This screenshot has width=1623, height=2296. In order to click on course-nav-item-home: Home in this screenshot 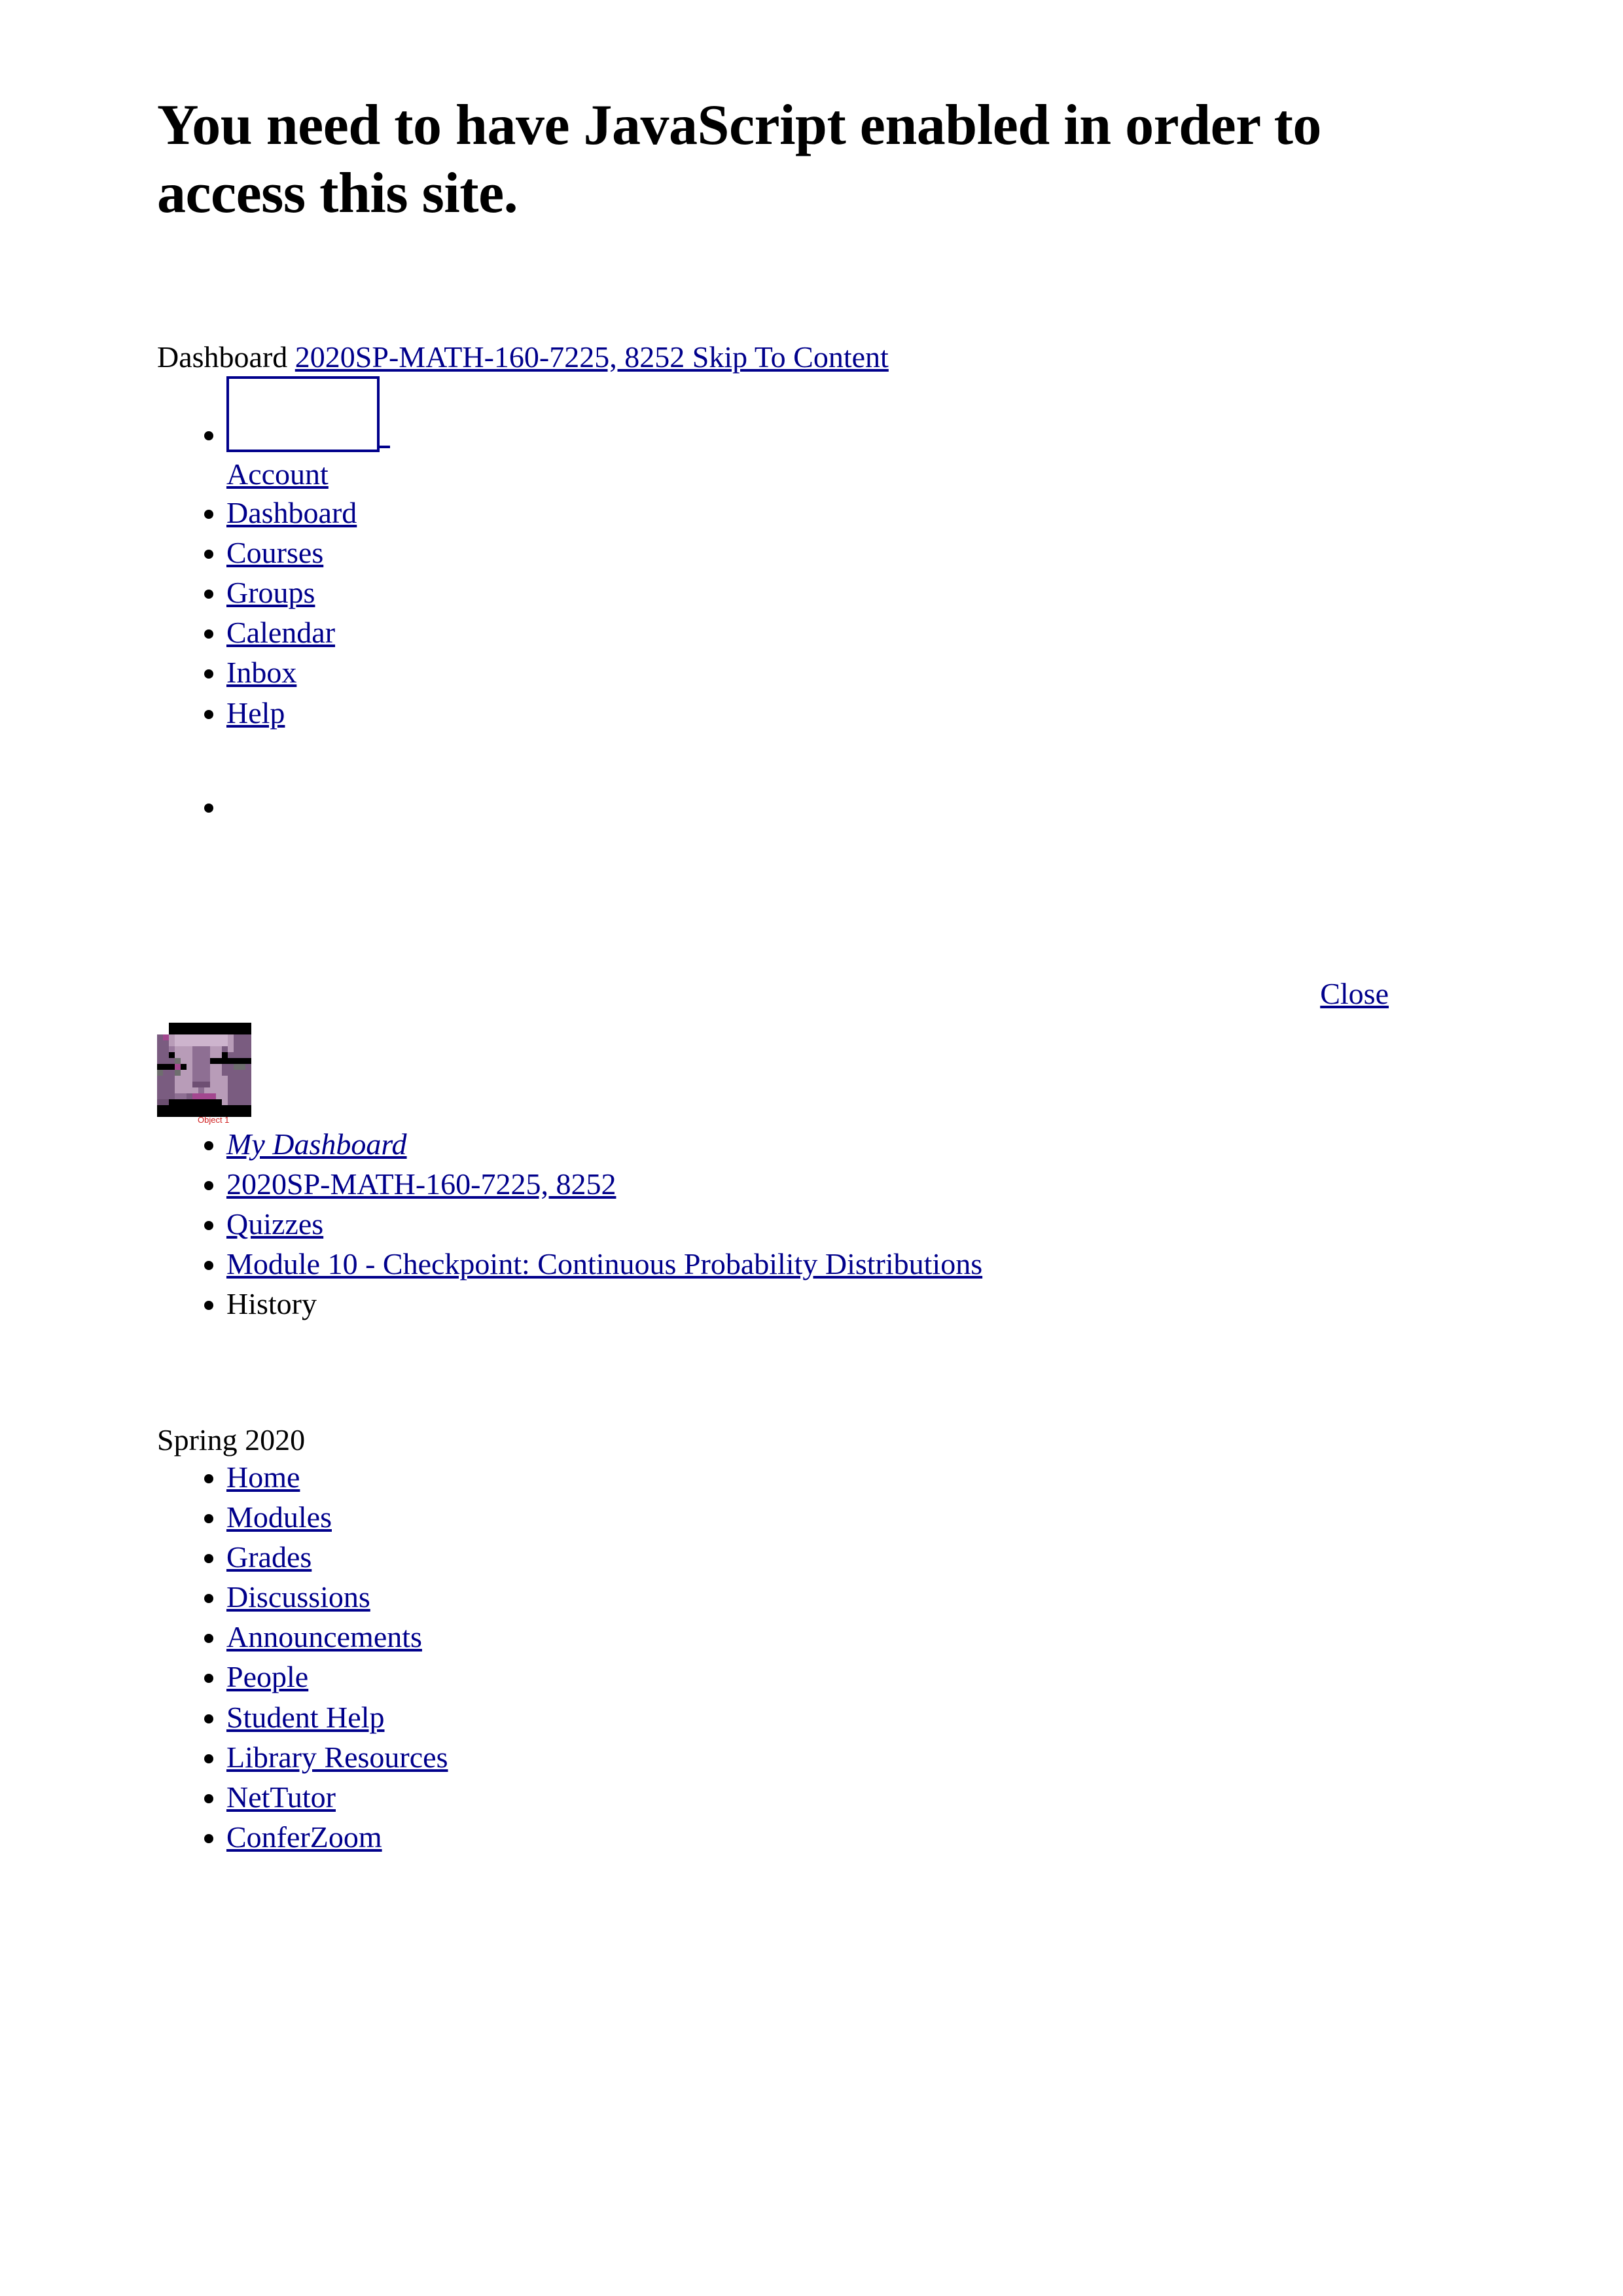, I will do `click(846, 1477)`.